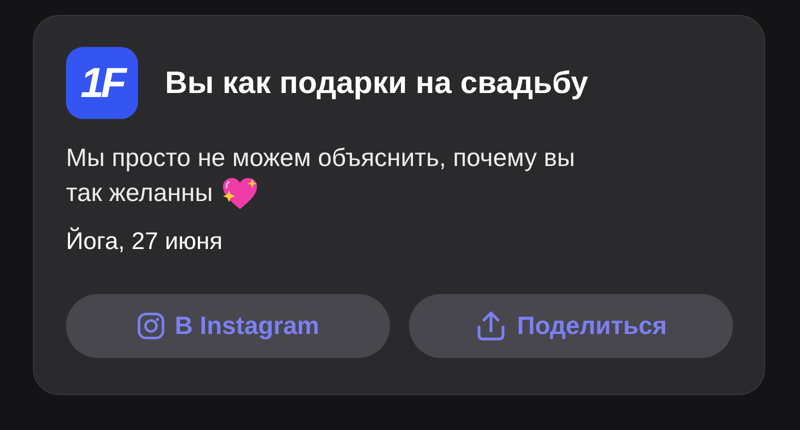  What do you see at coordinates (102, 83) in the screenshot?
I see `app-logo: 1F` at bounding box center [102, 83].